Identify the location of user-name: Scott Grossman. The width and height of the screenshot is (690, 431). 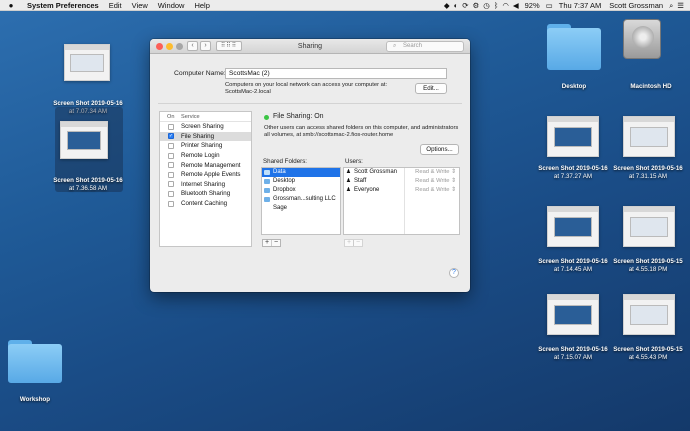
(636, 5).